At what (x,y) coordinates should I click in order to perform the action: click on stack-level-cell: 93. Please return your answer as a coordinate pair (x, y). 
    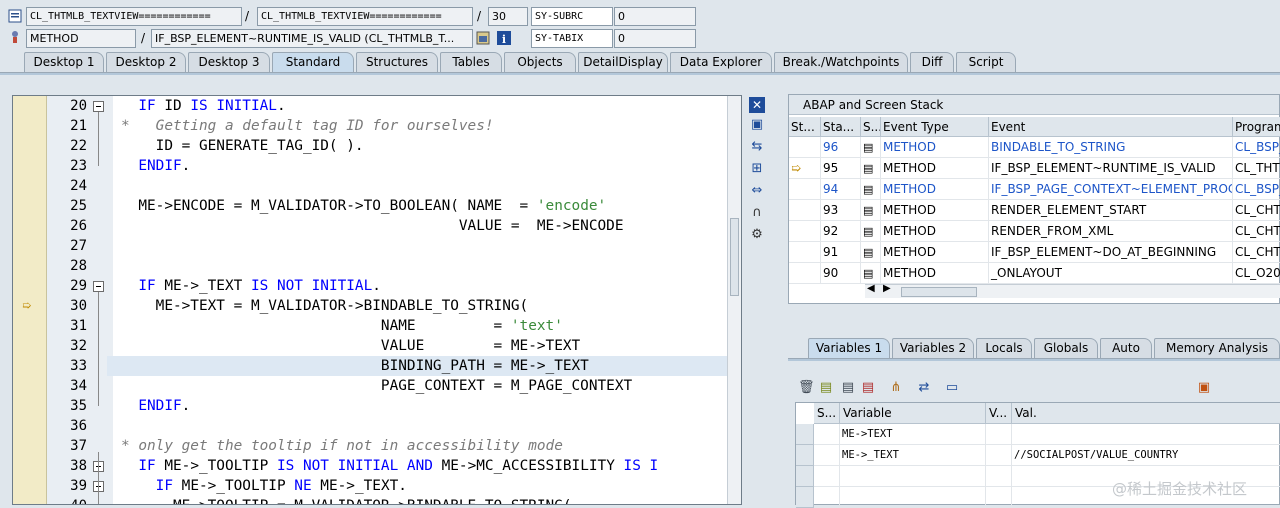
    Looking at the image, I should click on (841, 210).